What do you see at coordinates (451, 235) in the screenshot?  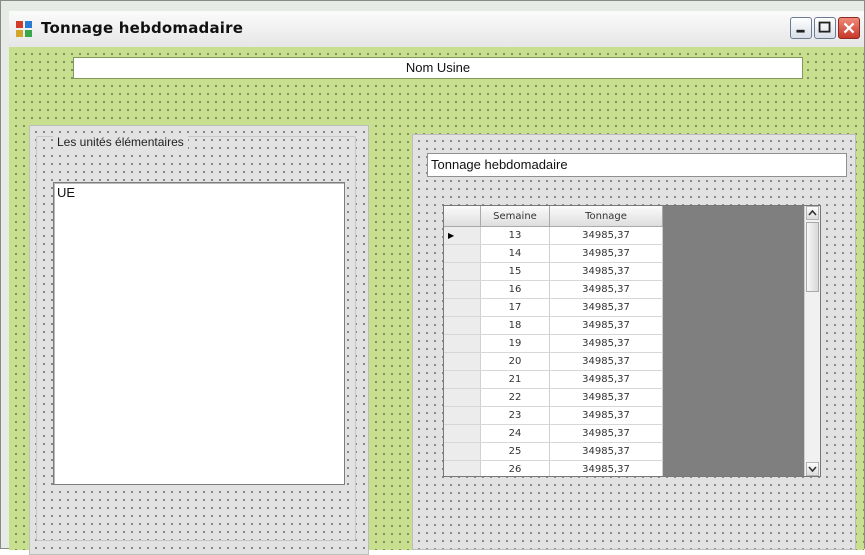 I see `current-row-marker: ▶` at bounding box center [451, 235].